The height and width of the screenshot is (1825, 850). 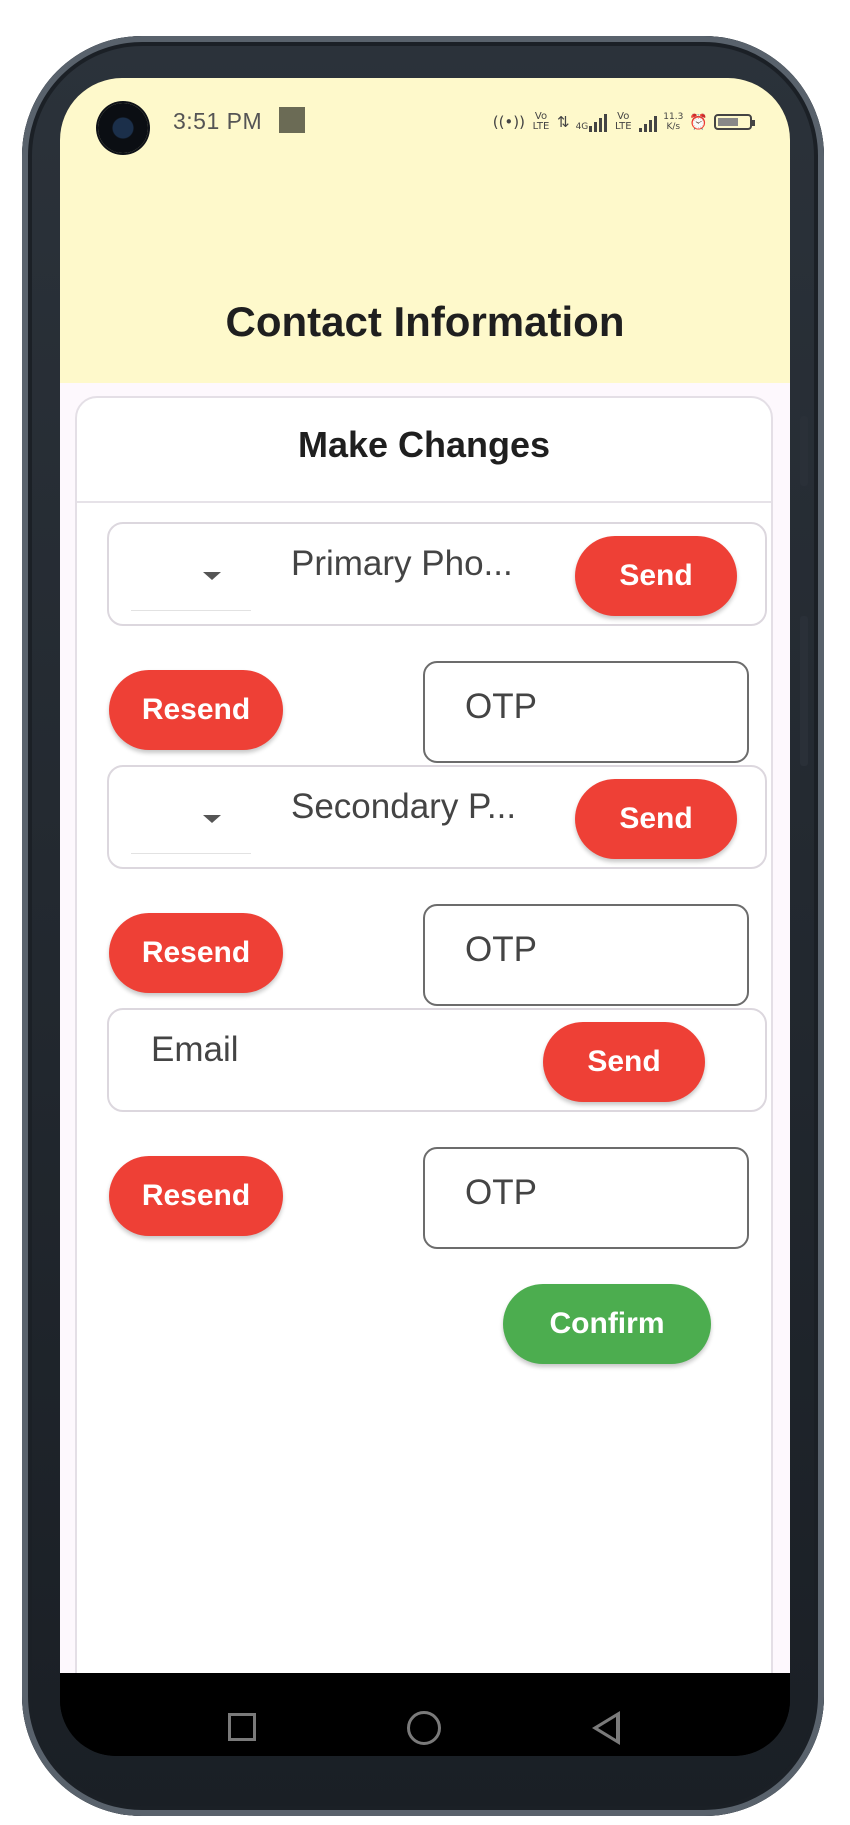 What do you see at coordinates (734, 122) in the screenshot?
I see `battery-icon` at bounding box center [734, 122].